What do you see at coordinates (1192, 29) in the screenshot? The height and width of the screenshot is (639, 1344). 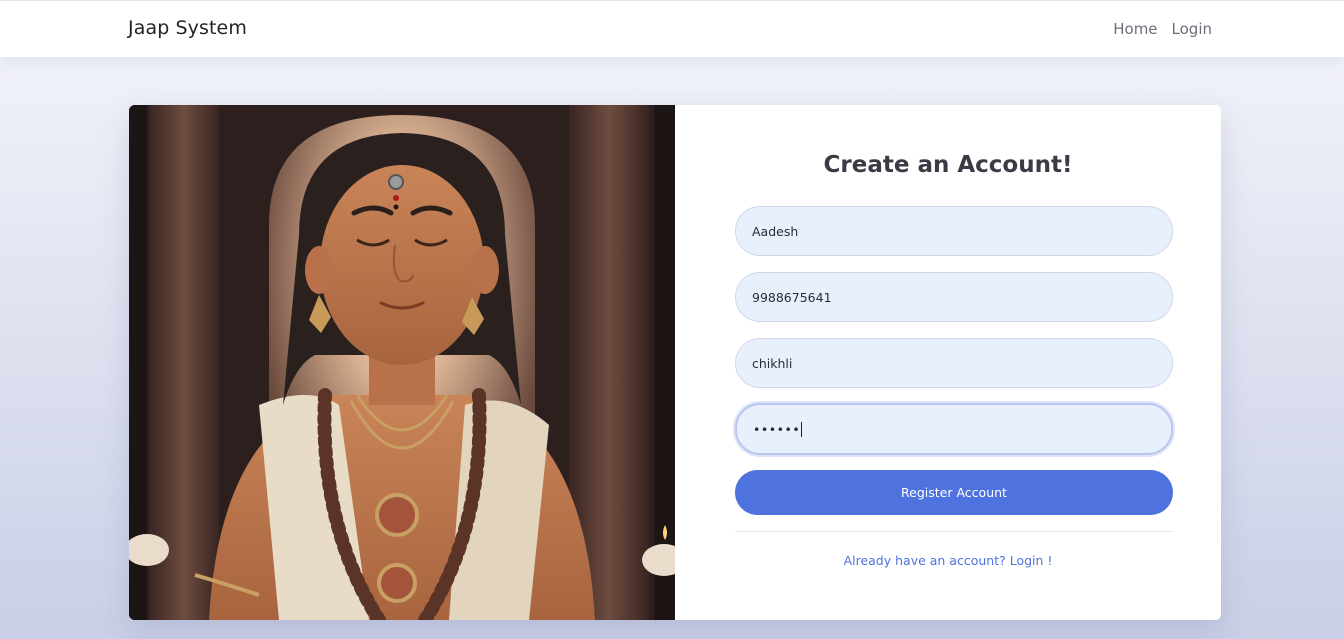 I see `nav-link-login: Login` at bounding box center [1192, 29].